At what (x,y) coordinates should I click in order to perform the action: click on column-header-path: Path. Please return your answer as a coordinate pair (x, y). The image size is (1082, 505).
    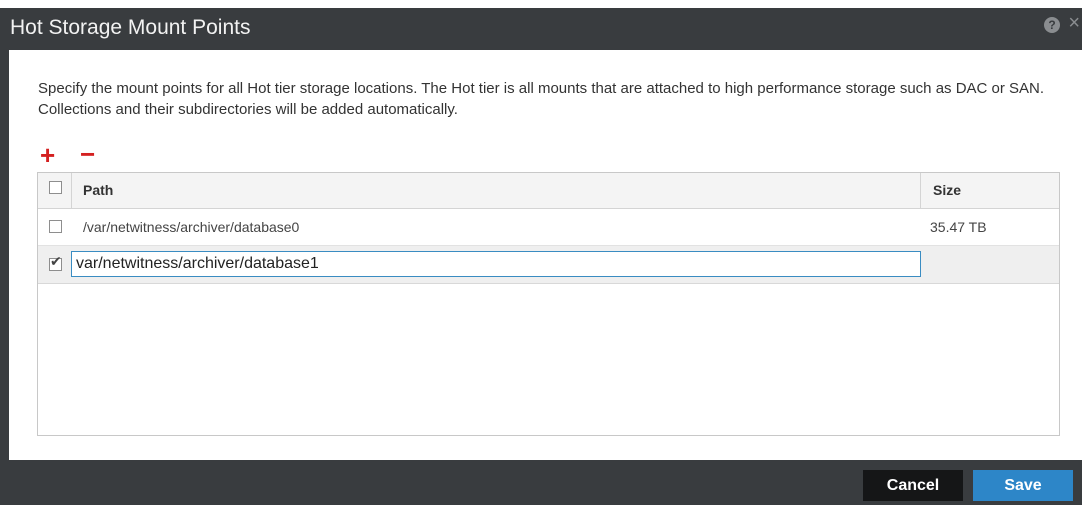
    Looking at the image, I should click on (98, 190).